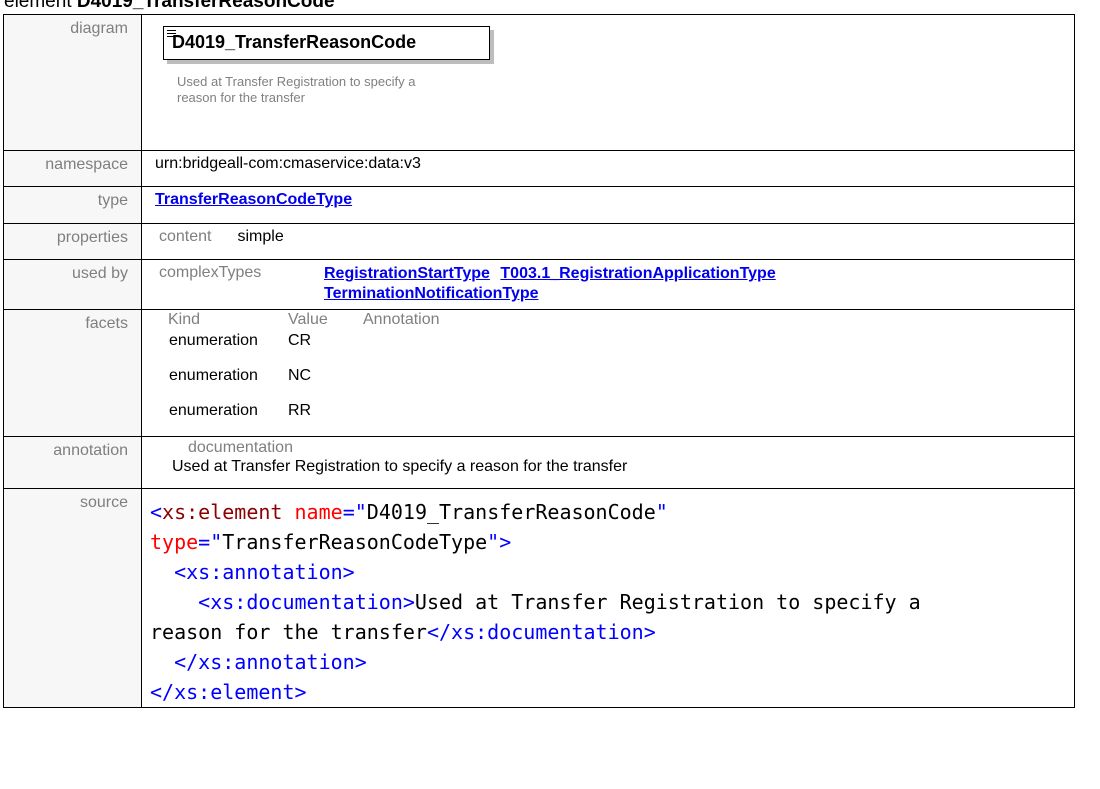  Describe the element at coordinates (308, 319) in the screenshot. I see `facets-header-value: Value` at that location.